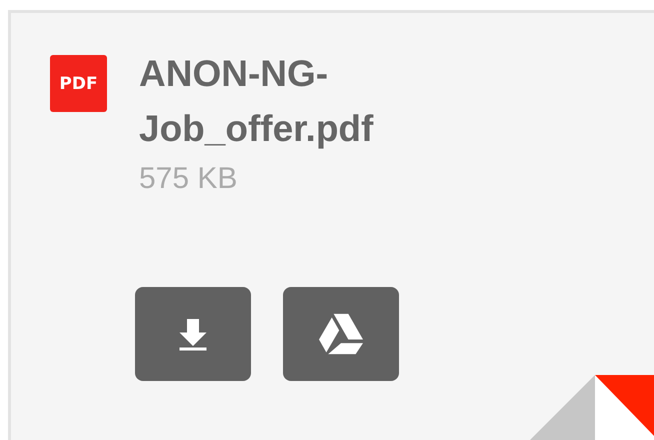 This screenshot has width=654, height=440. I want to click on download-button, so click(193, 334).